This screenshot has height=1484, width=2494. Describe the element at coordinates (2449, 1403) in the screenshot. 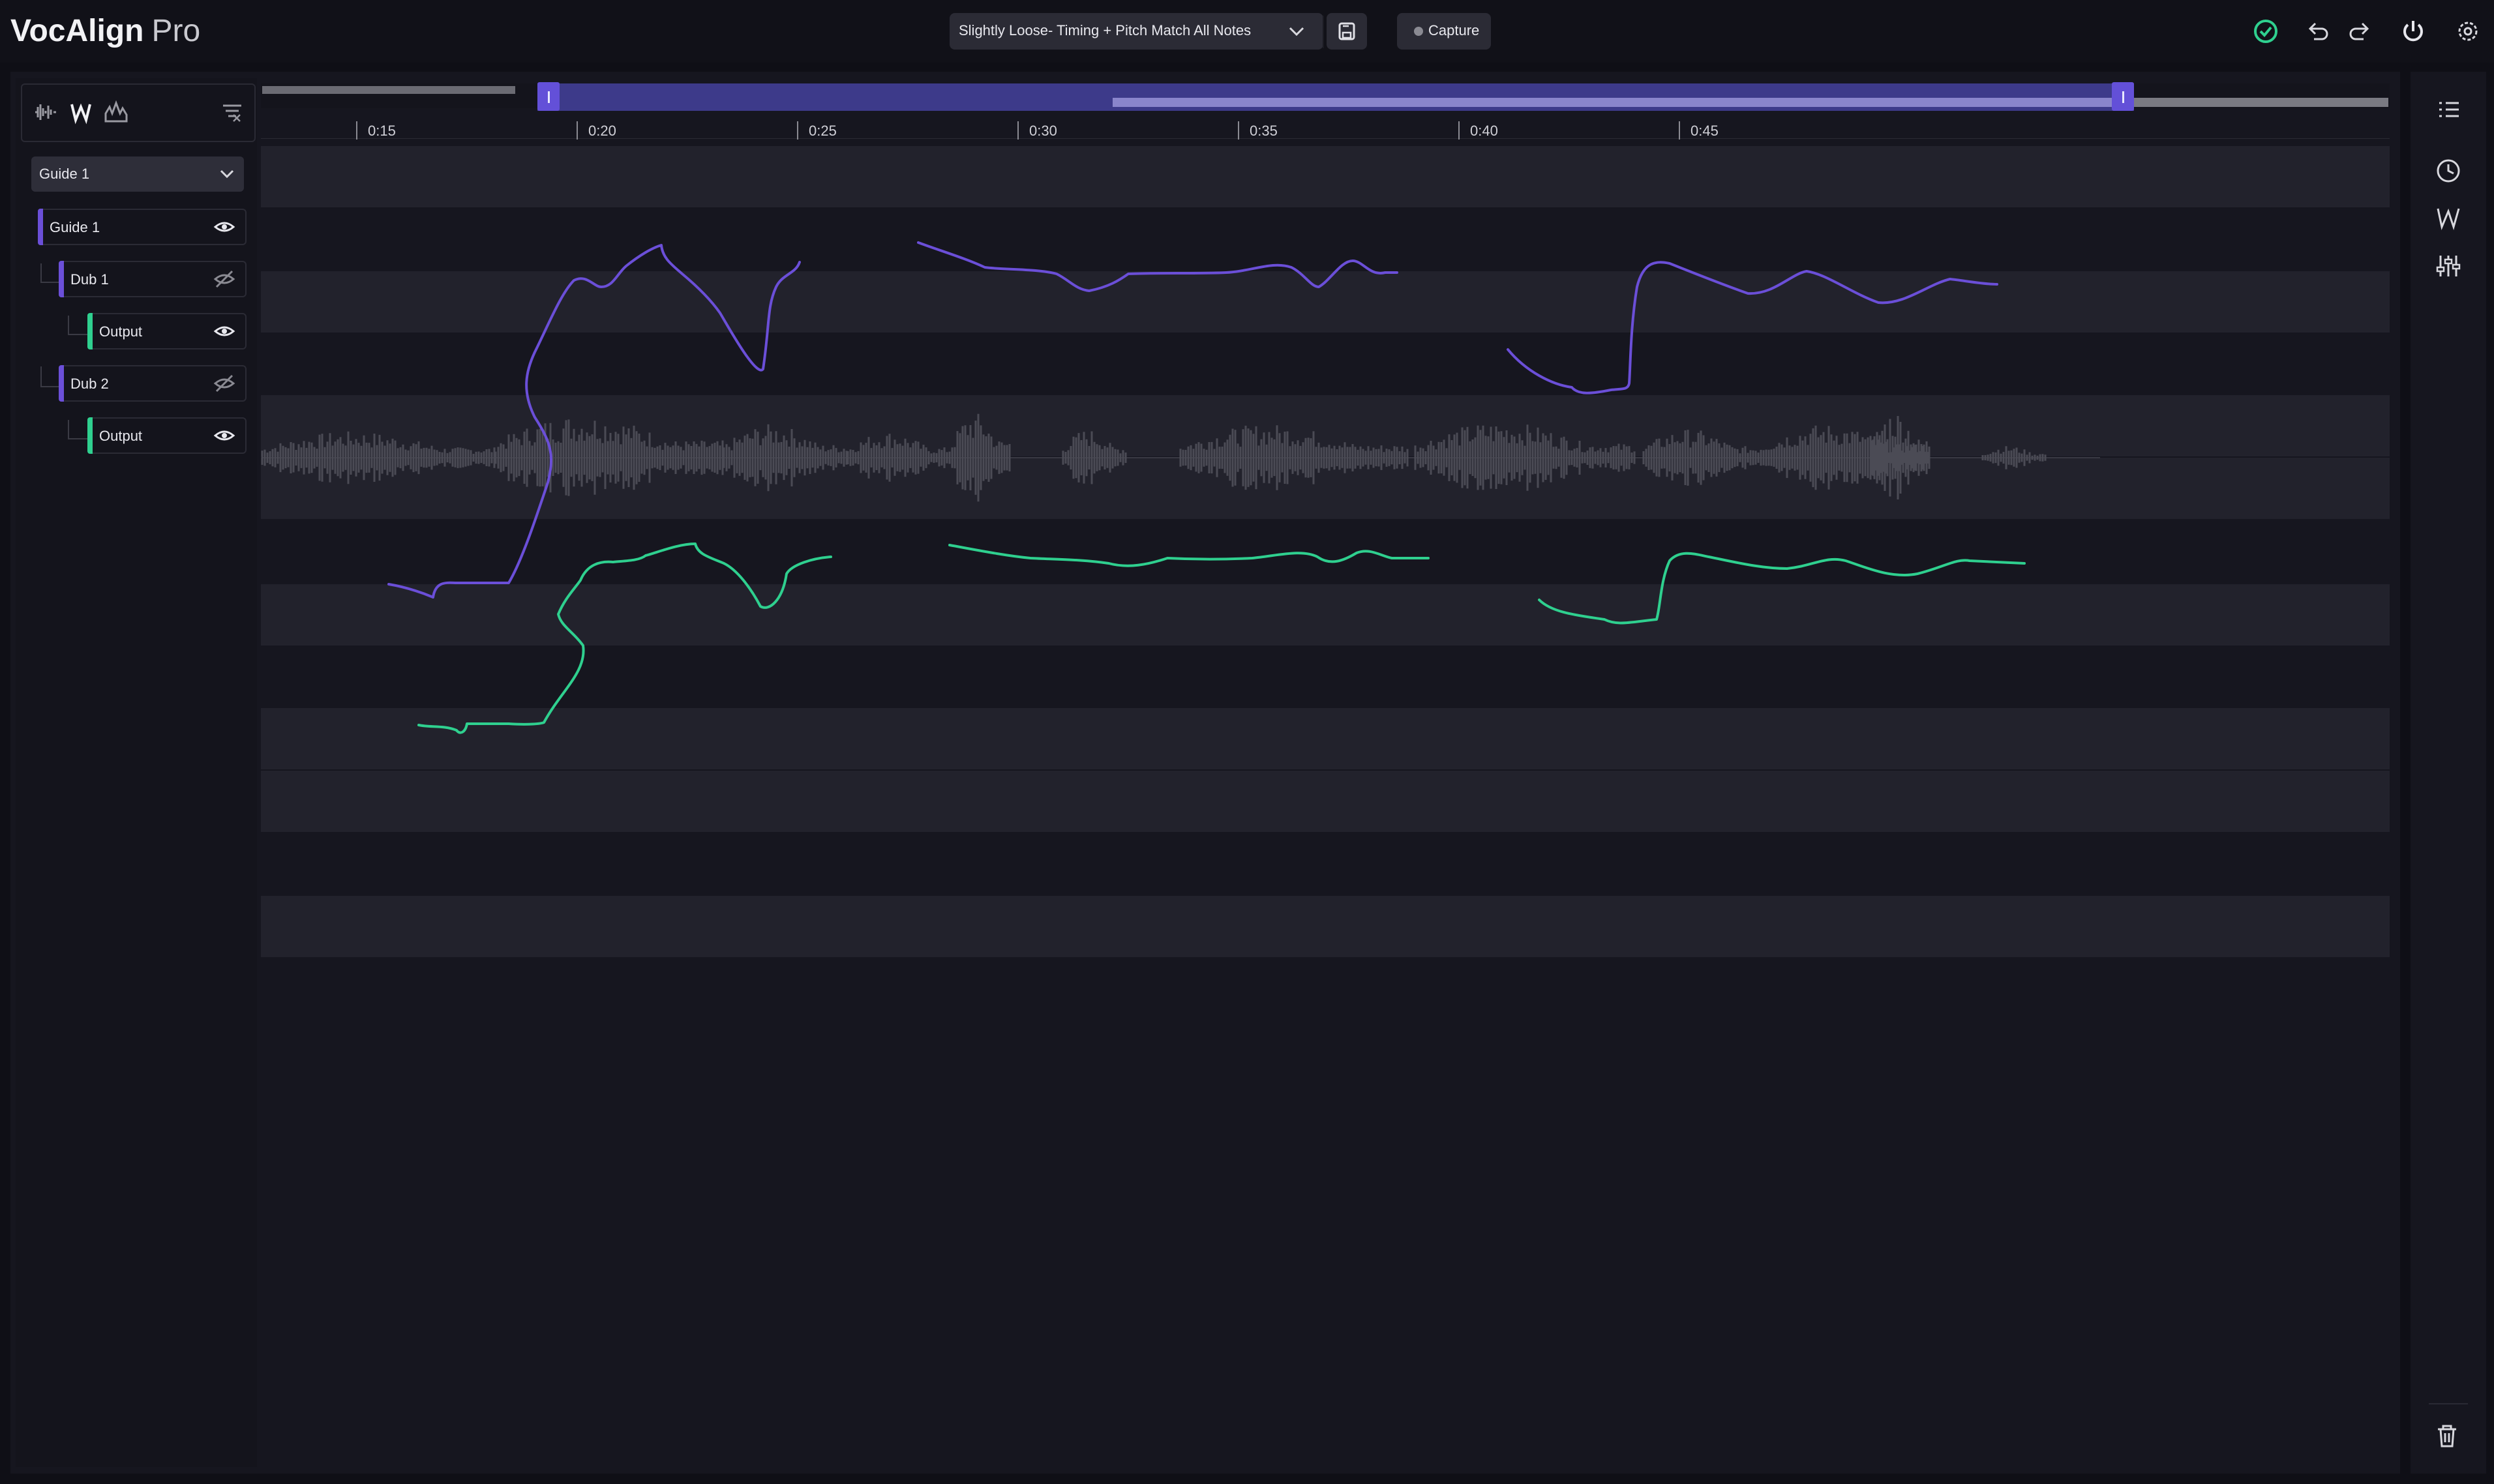

I see `rail-divider` at that location.